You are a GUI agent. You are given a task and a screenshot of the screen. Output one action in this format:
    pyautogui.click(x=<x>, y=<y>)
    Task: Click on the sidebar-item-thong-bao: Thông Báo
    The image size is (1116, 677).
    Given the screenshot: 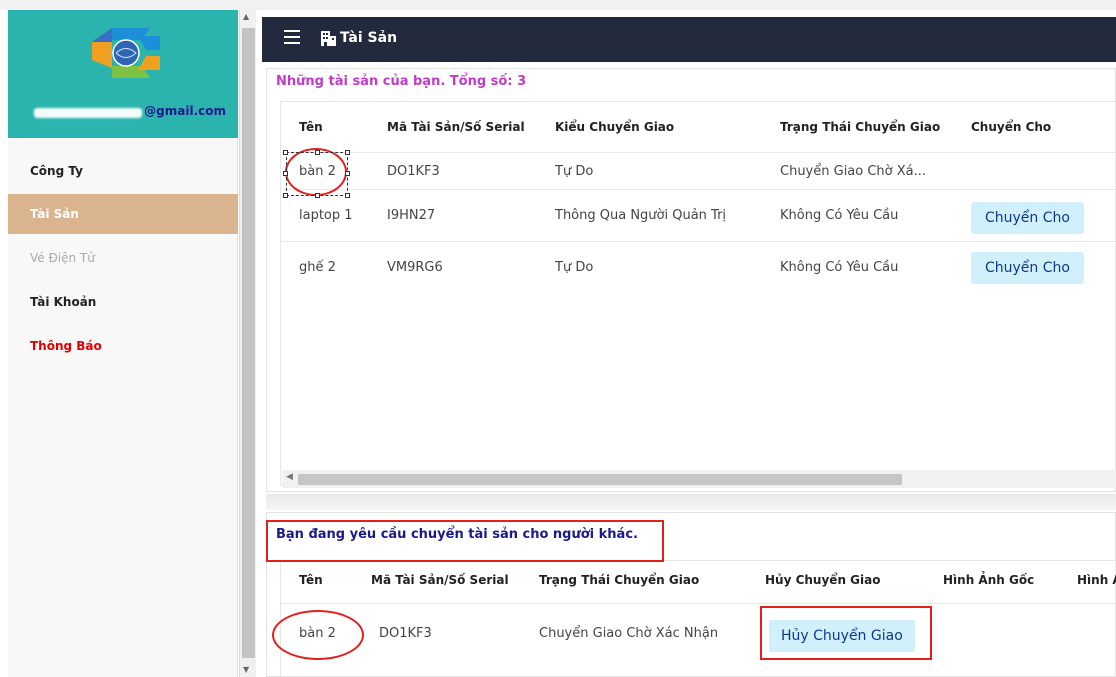 What is the action you would take?
    pyautogui.click(x=123, y=346)
    